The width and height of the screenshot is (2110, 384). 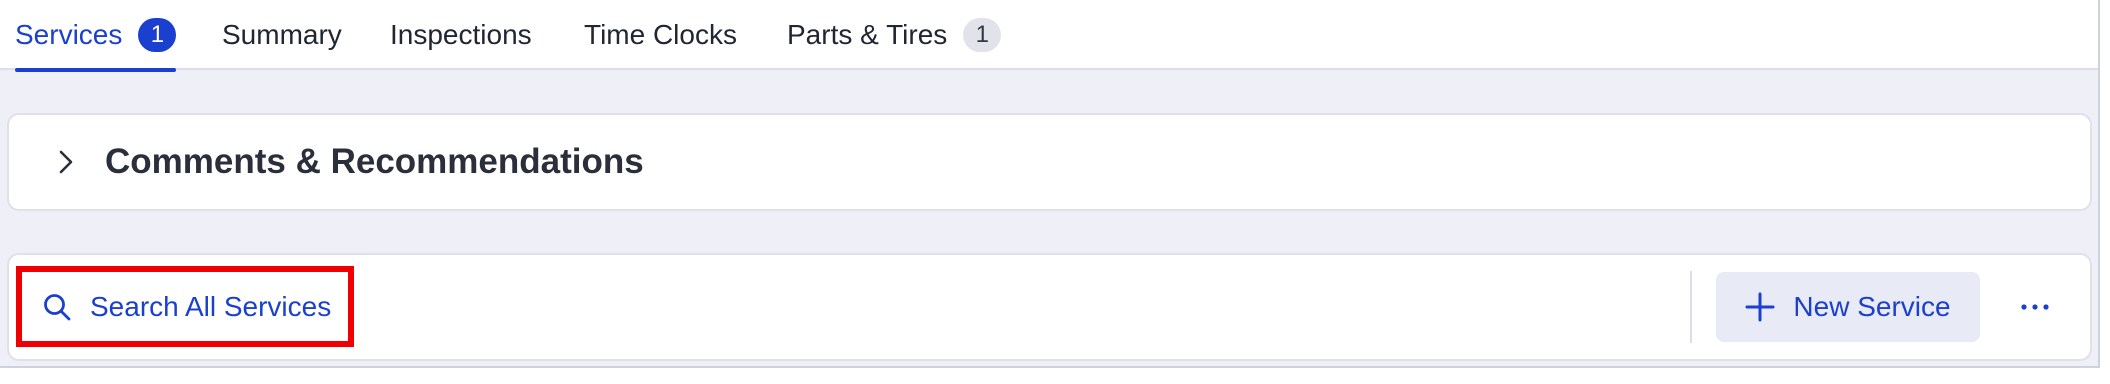 What do you see at coordinates (1872, 306) in the screenshot?
I see `new-service-label: New Service` at bounding box center [1872, 306].